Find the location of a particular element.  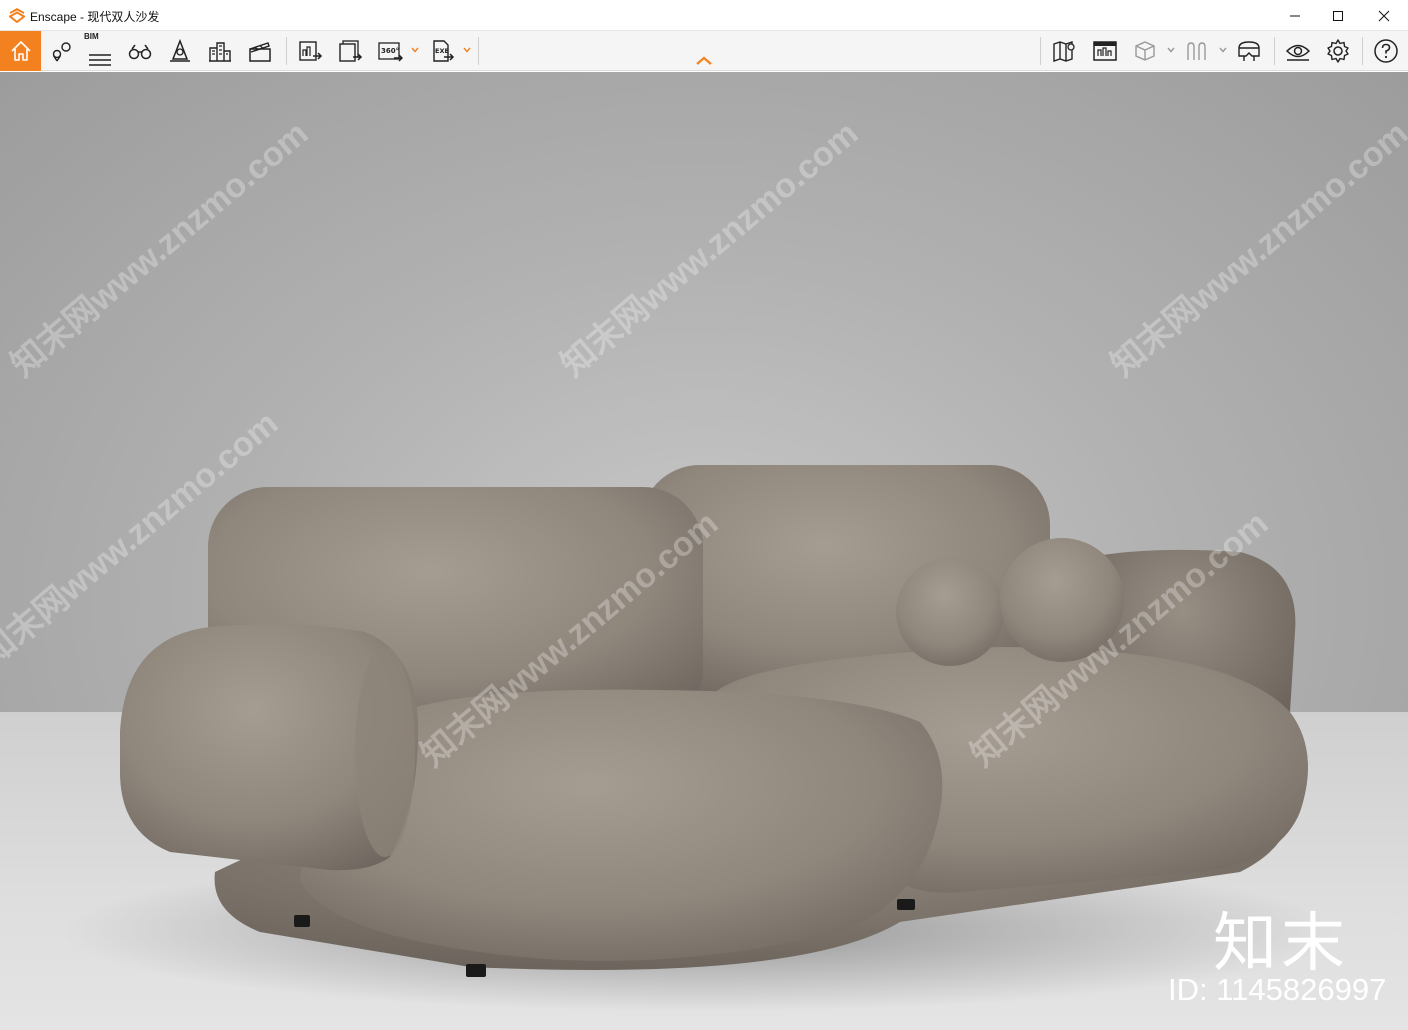

map-icon is located at coordinates (1064, 51).